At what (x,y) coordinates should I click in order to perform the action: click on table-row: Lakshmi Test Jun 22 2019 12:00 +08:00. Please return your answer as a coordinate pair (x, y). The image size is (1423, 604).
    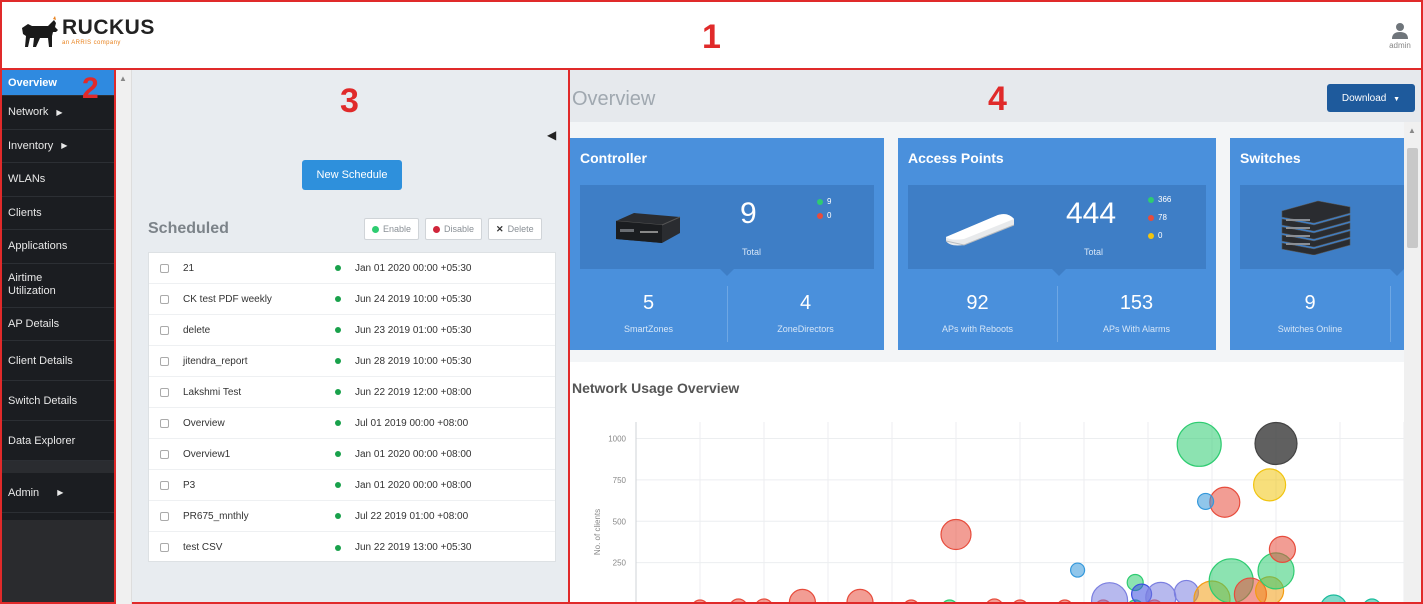
    Looking at the image, I should click on (352, 392).